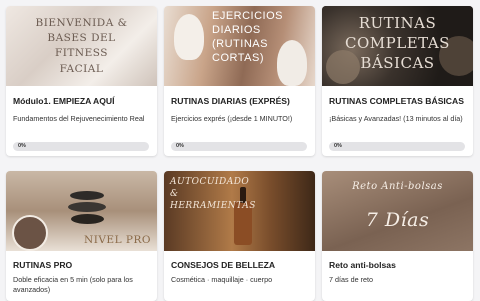 This screenshot has width=480, height=301. What do you see at coordinates (397, 23) in the screenshot?
I see `thumb-line-1: RUTINAS` at bounding box center [397, 23].